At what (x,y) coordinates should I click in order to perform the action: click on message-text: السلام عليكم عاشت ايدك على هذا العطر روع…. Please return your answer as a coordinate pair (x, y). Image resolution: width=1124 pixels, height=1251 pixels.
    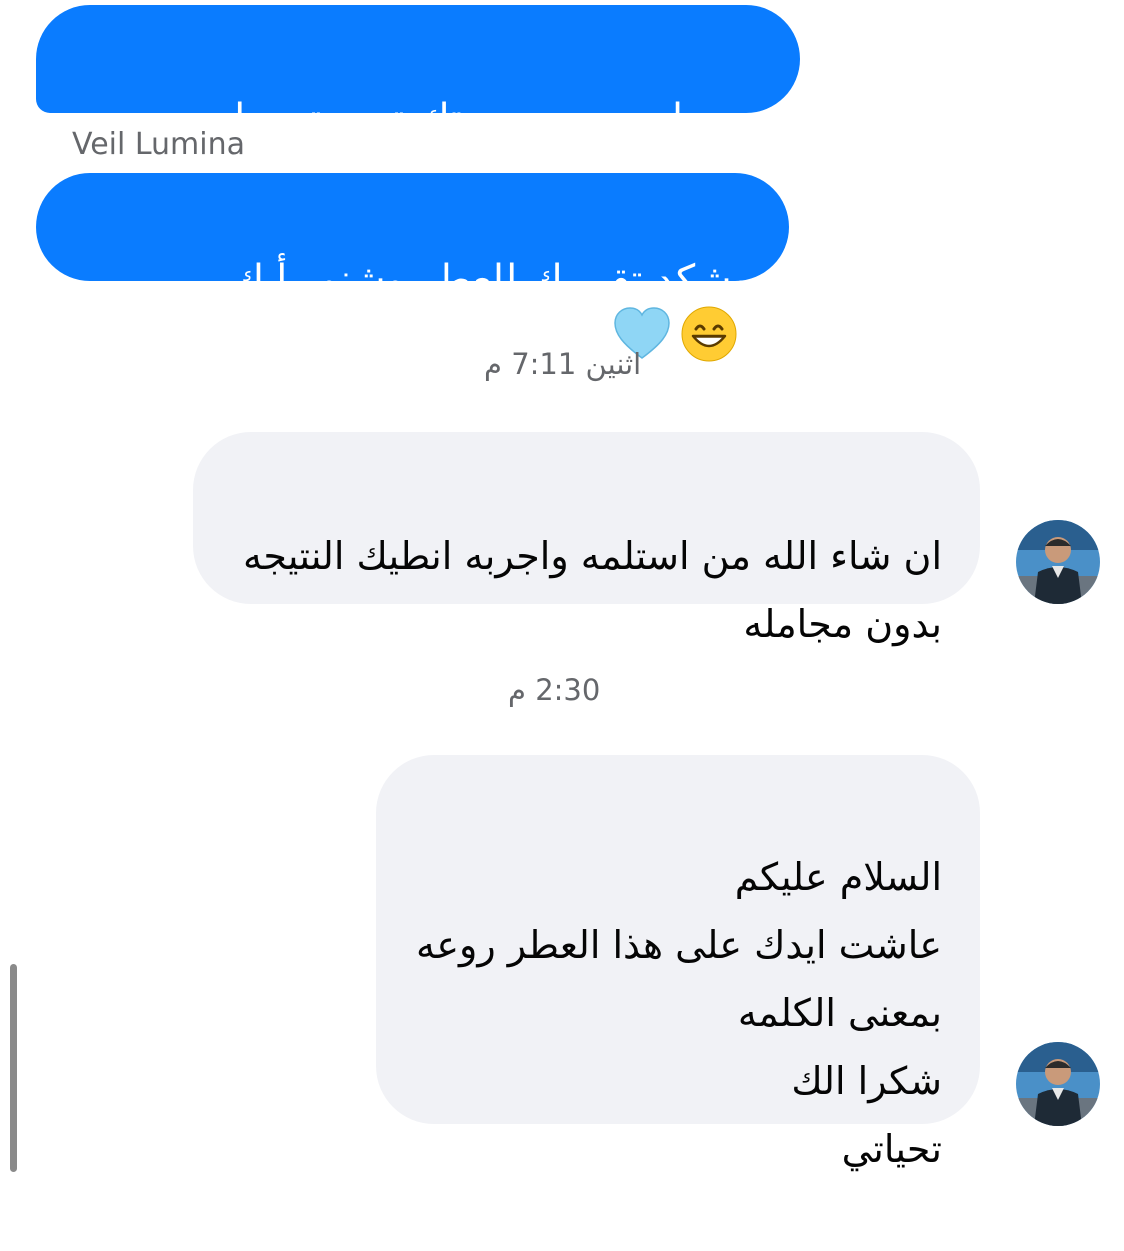
    Looking at the image, I should click on (678, 1013).